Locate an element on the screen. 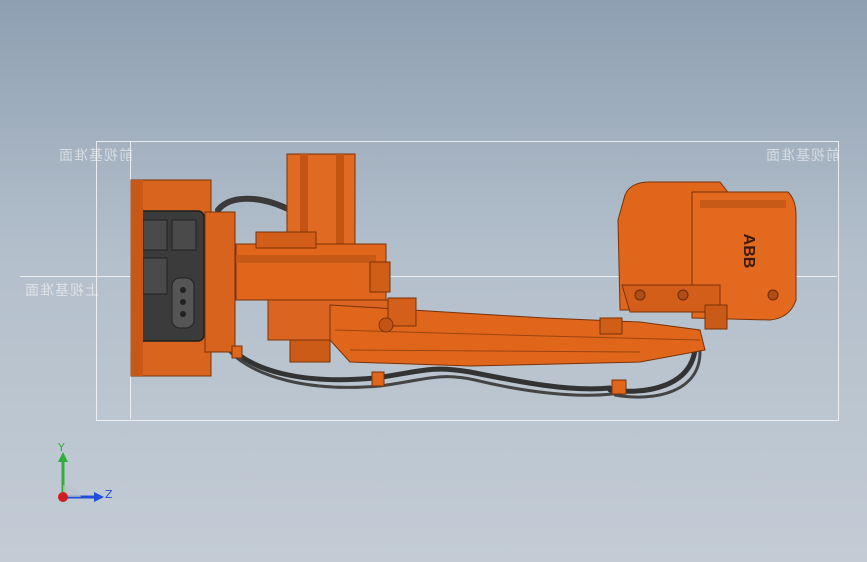 The image size is (867, 562). abb-logo: ABB is located at coordinates (748, 251).